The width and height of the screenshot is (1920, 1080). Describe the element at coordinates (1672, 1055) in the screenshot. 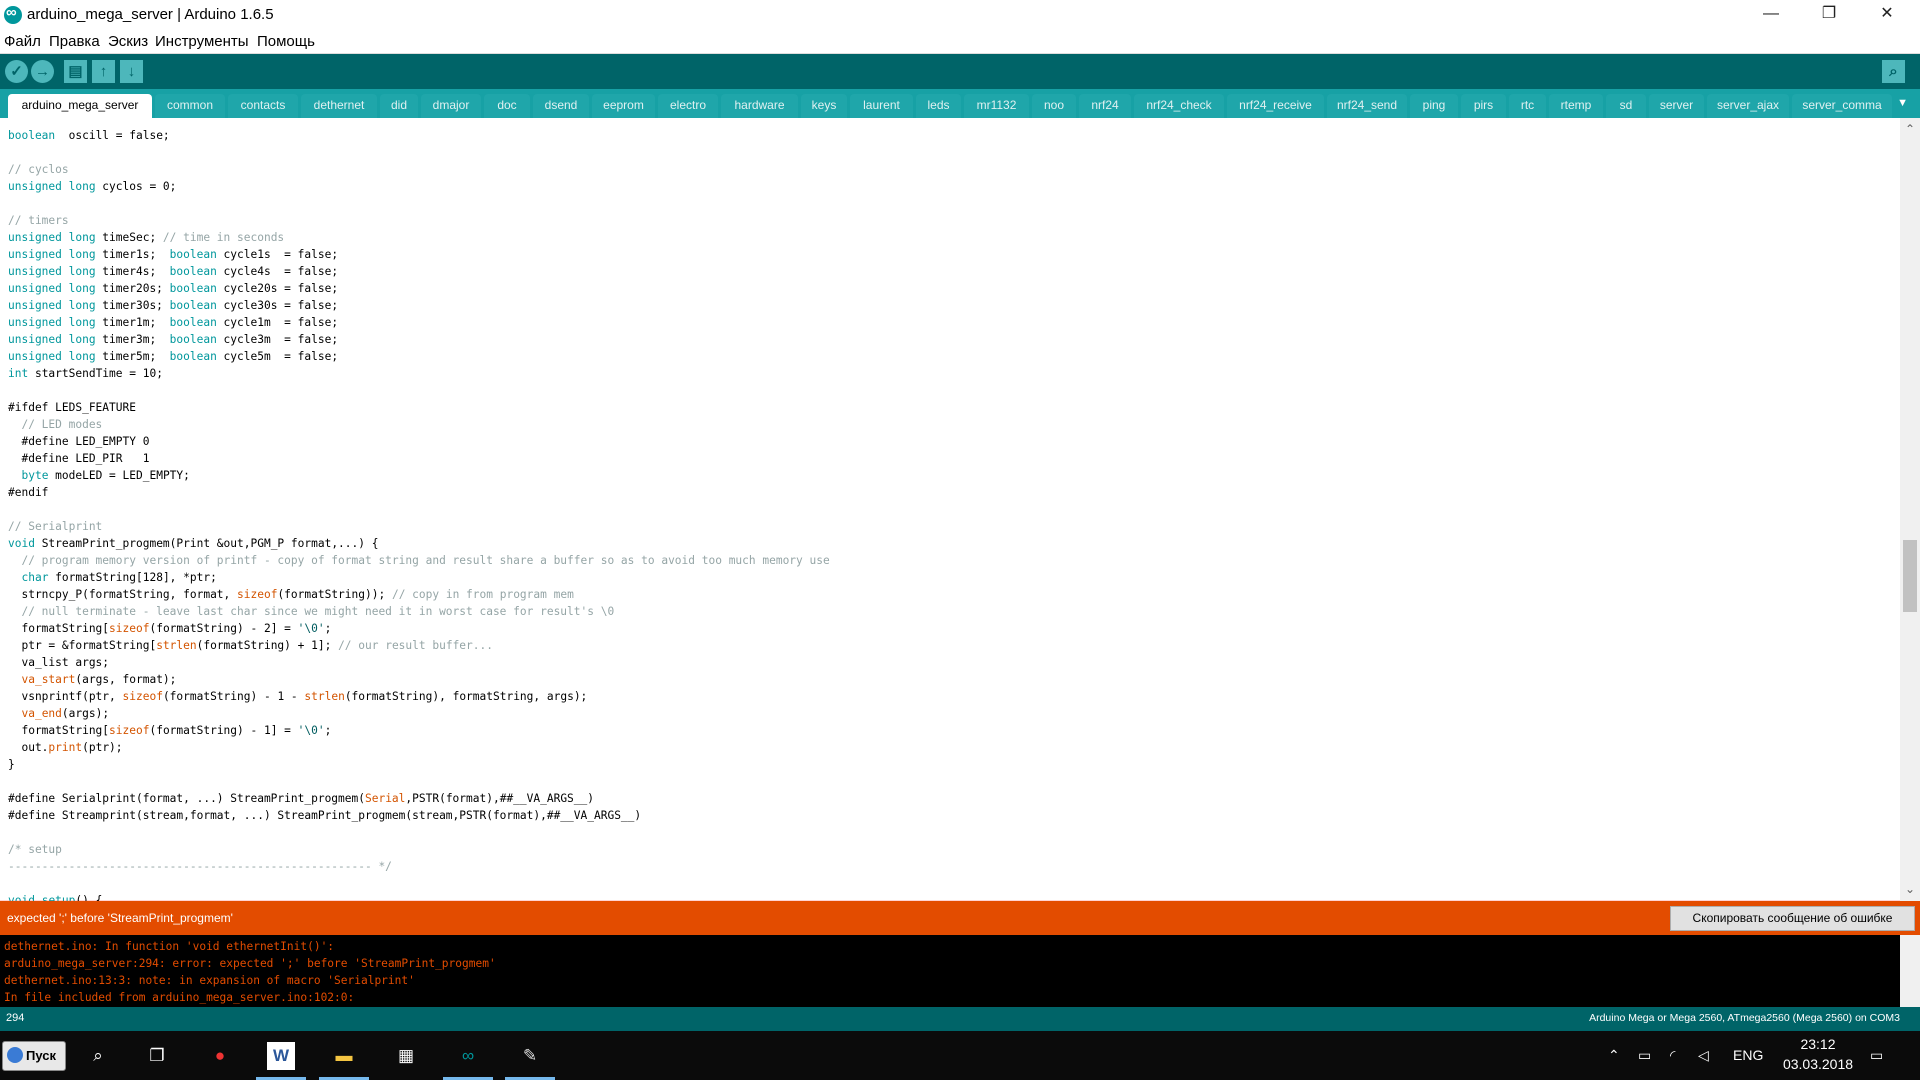

I see `wifi-icon: ◜` at that location.